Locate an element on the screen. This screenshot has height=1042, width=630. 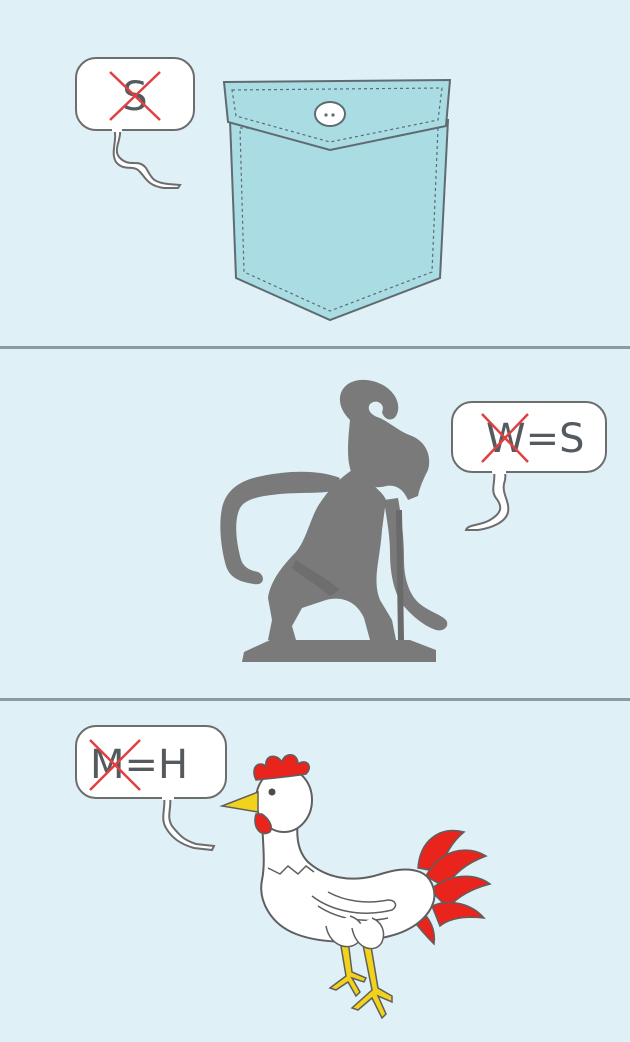
speech-bubble: W=S is located at coordinates (529, 466).